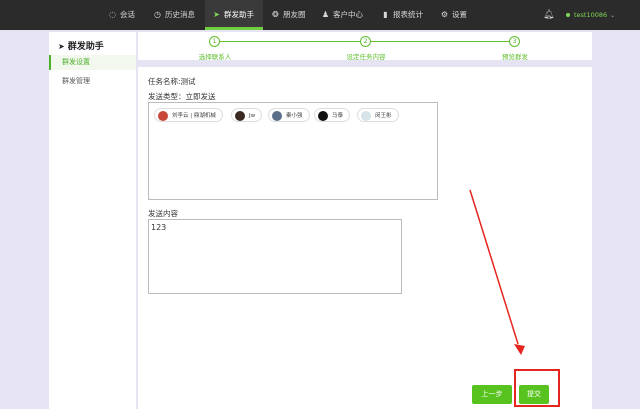  Describe the element at coordinates (537, 388) in the screenshot. I see `red-highlight-box` at that location.